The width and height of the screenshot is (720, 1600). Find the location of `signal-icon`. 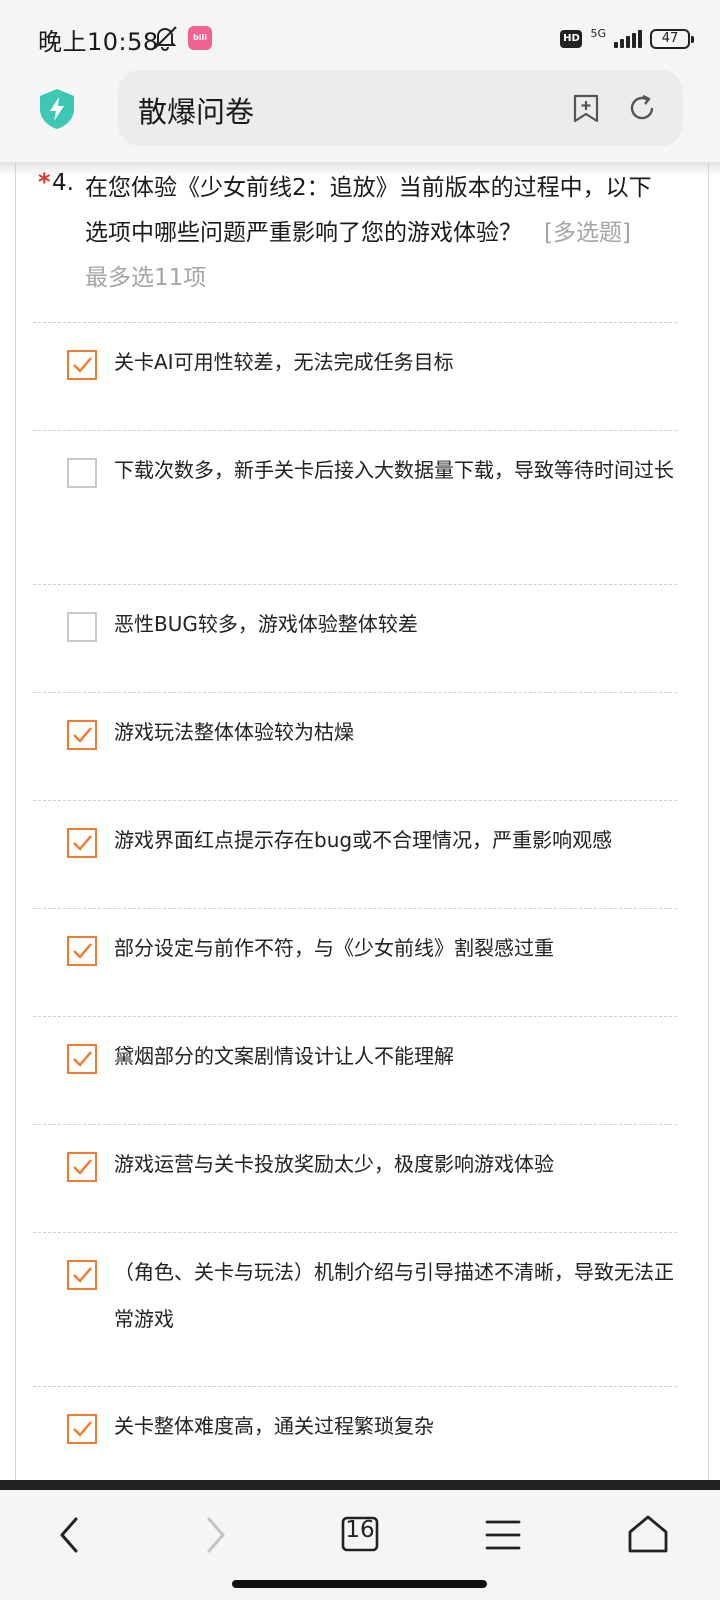

signal-icon is located at coordinates (628, 39).